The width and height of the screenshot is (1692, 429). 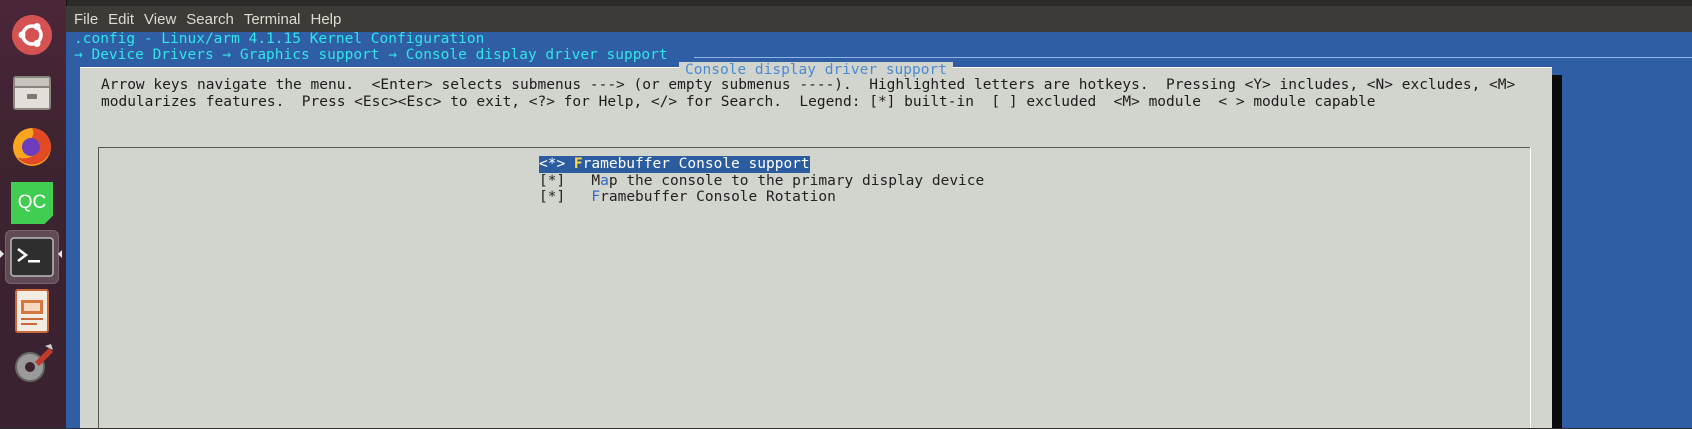 I want to click on launcher-item-terminal, so click(x=32, y=257).